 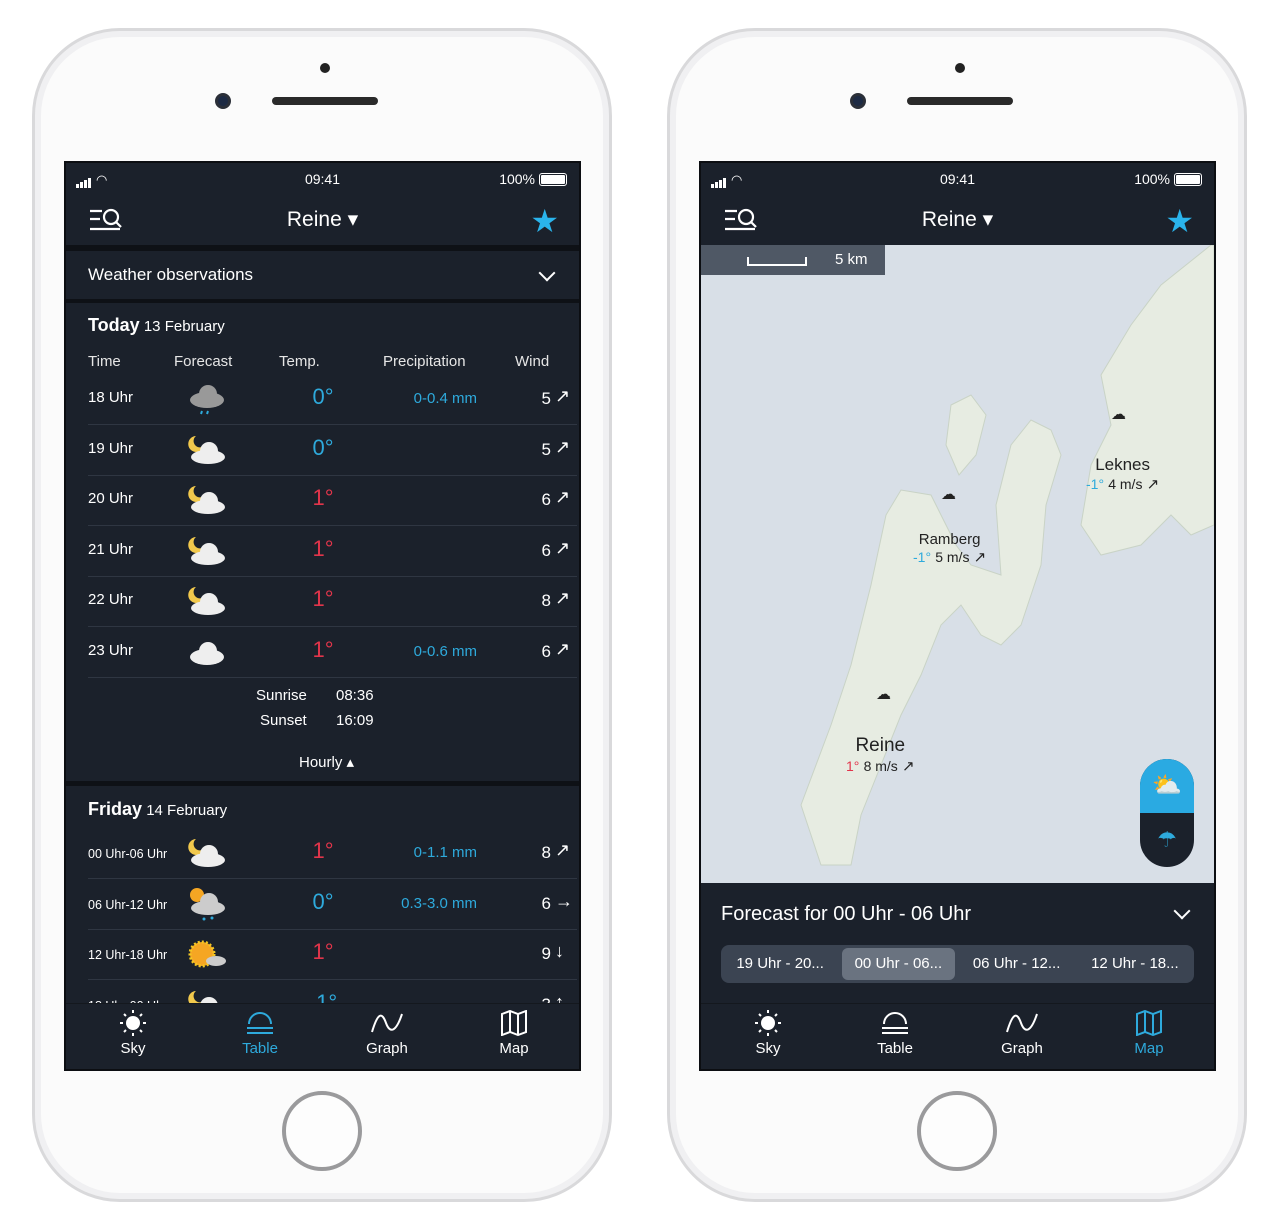 I want to click on row-precipitation: 0.3-3.0 mm, so click(x=439, y=903).